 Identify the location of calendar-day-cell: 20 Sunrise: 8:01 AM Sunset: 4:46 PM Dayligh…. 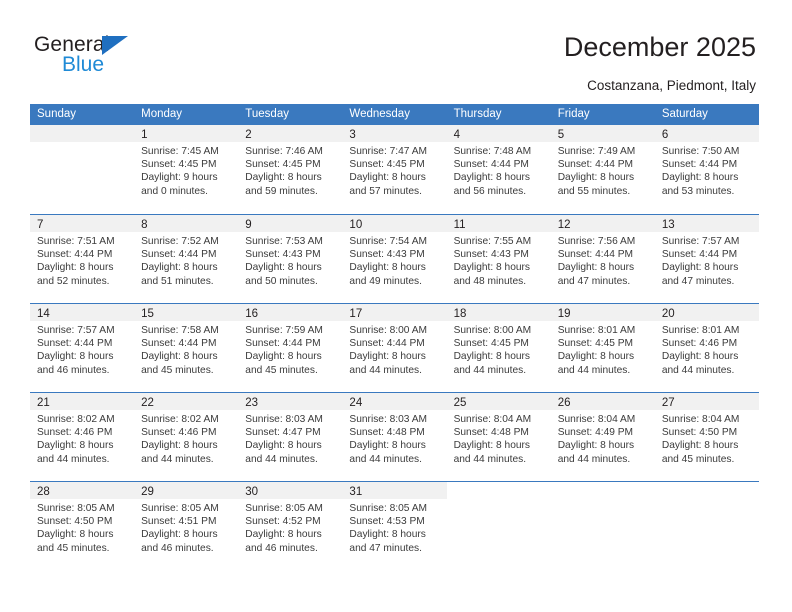
(706, 348).